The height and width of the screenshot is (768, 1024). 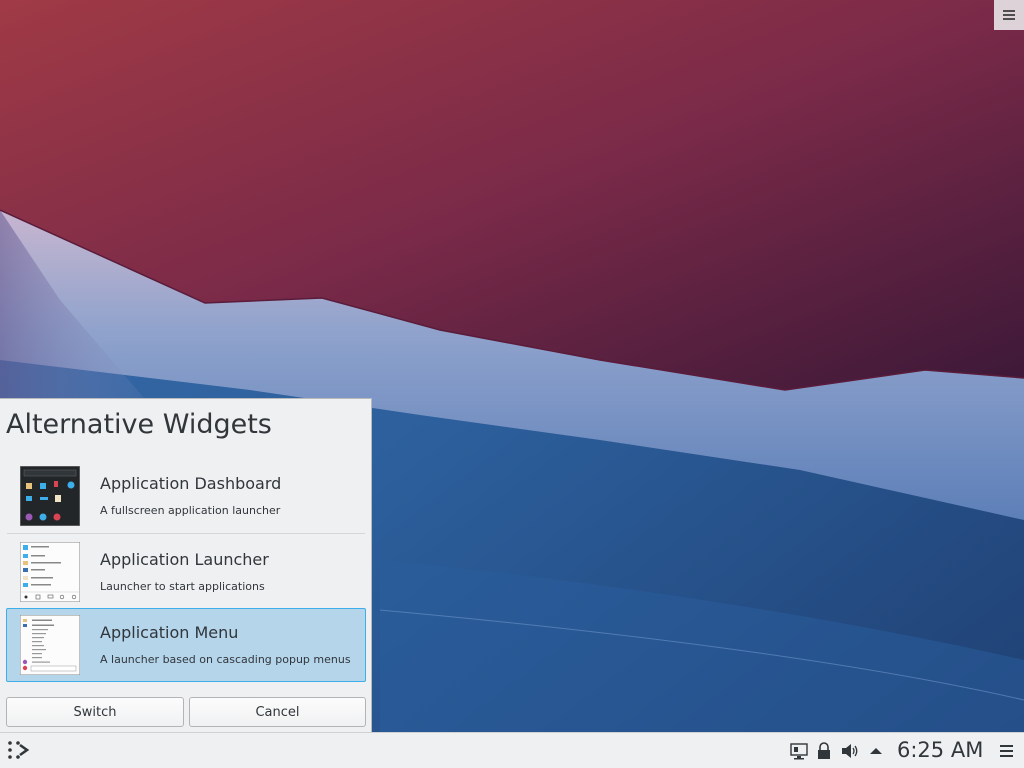 I want to click on plasma-launcher-icon, so click(x=19, y=750).